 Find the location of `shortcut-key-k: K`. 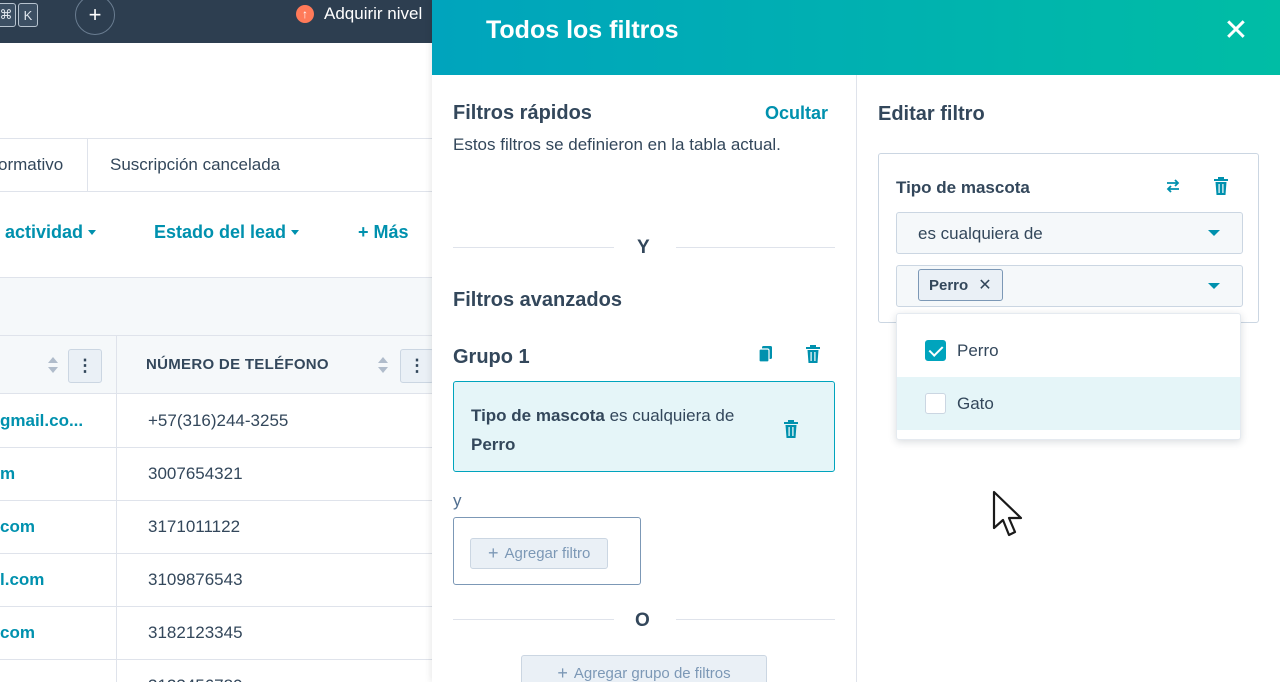

shortcut-key-k: K is located at coordinates (28, 15).